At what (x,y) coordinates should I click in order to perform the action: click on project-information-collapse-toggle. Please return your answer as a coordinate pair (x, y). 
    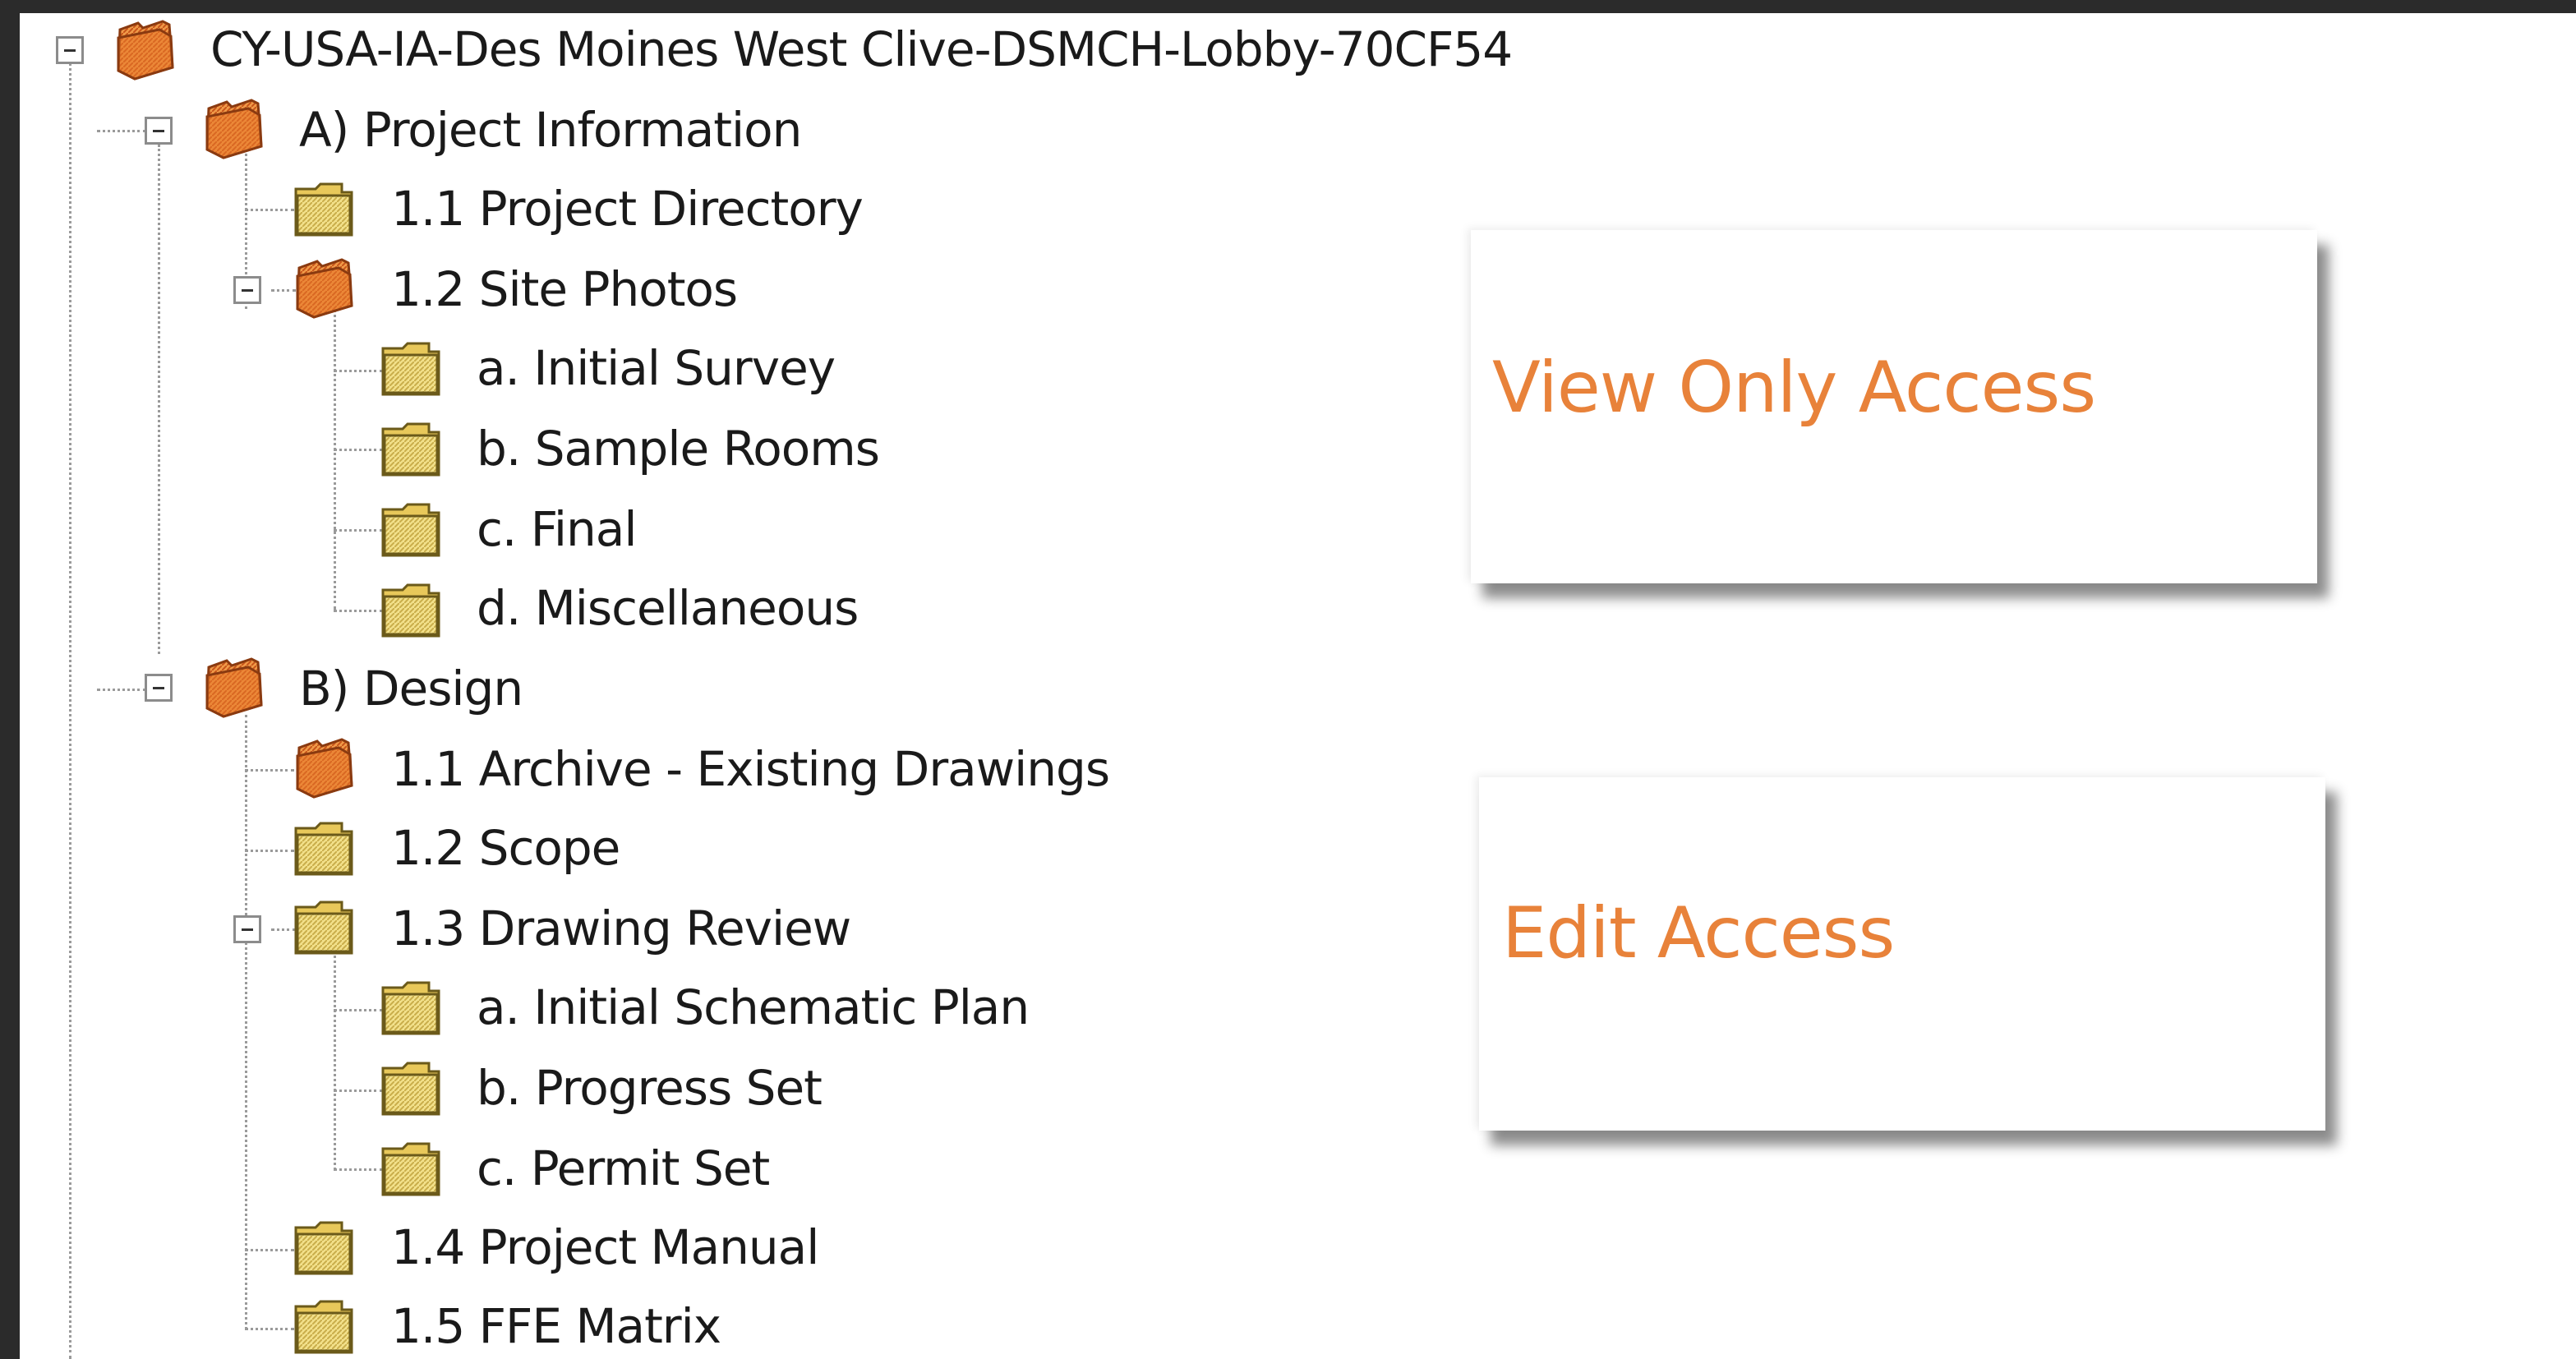
    Looking at the image, I should click on (159, 131).